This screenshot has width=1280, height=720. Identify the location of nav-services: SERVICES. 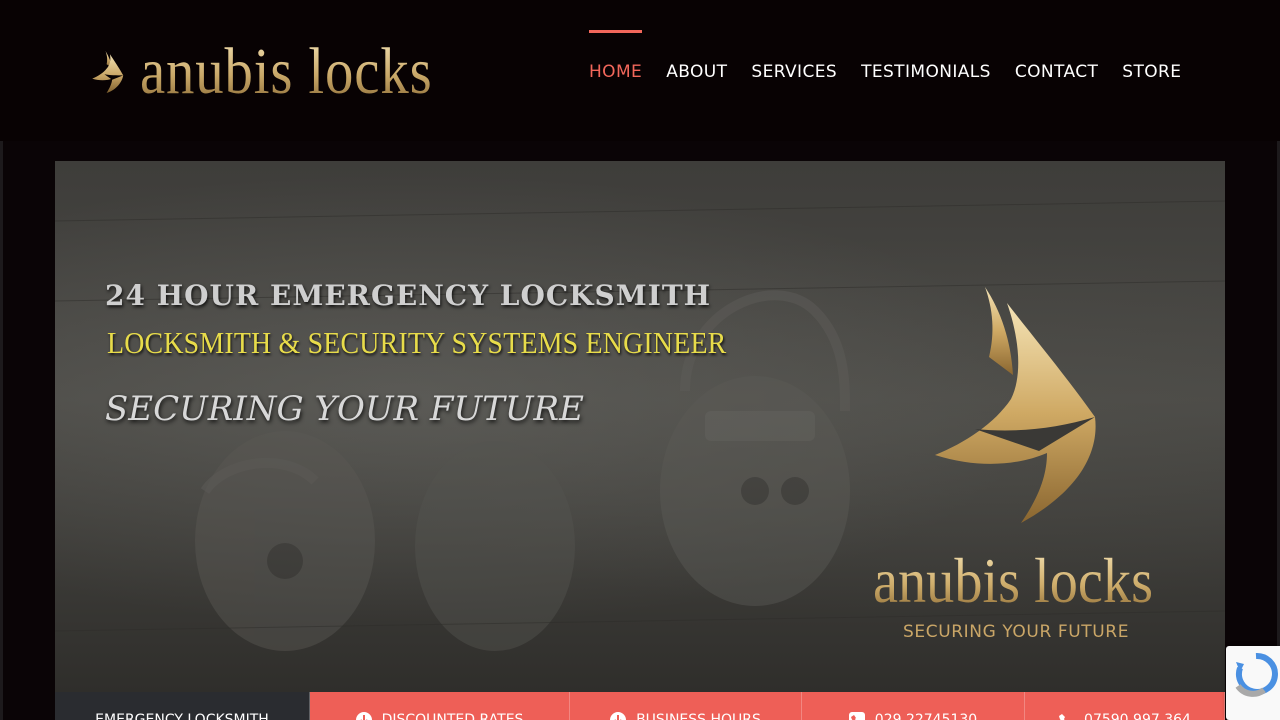
(794, 72).